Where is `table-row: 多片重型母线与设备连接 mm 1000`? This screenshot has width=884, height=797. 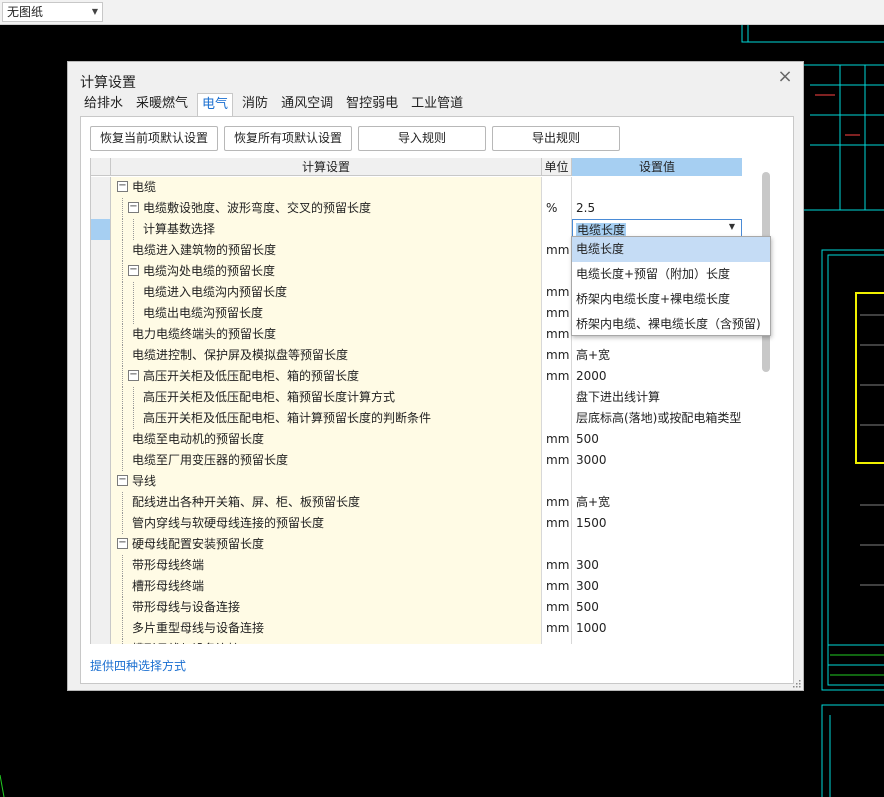
table-row: 多片重型母线与设备连接 mm 1000 is located at coordinates (416, 628).